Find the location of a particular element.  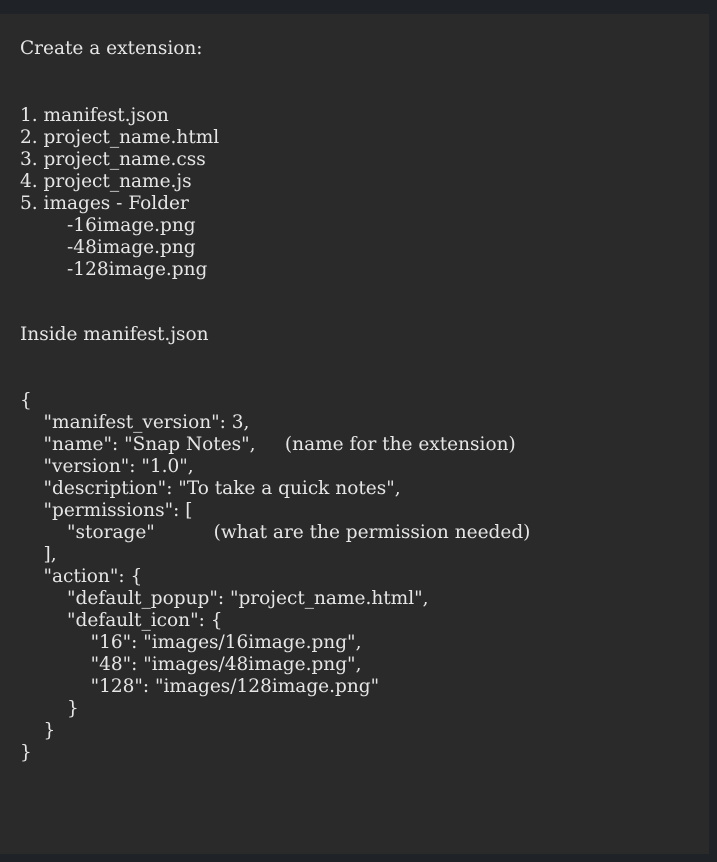

code-line-subitem: -48image.png is located at coordinates (108, 247).